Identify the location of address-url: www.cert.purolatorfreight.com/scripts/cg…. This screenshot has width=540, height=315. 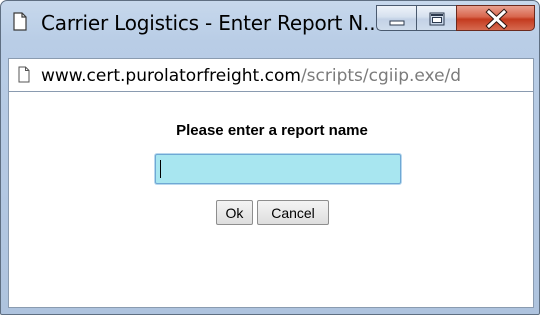
(251, 76).